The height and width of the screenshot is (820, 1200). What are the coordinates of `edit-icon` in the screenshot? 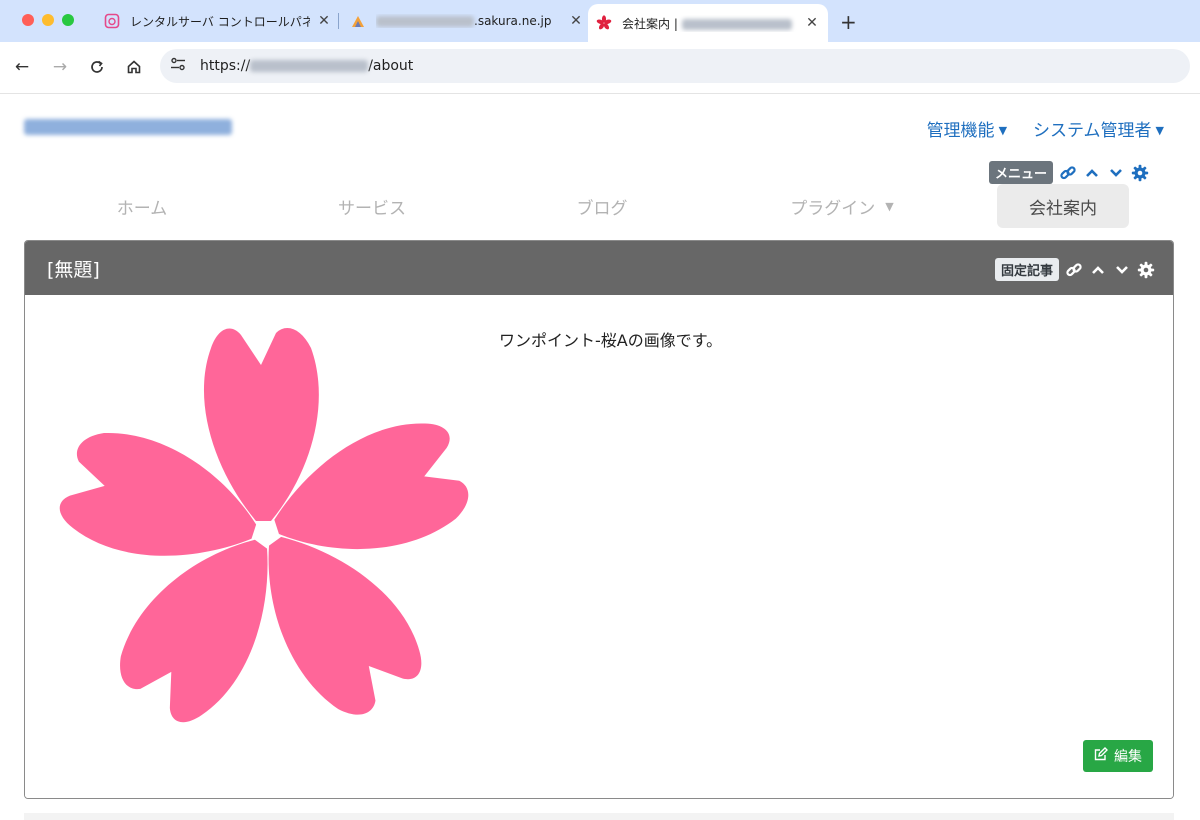 It's located at (1101, 756).